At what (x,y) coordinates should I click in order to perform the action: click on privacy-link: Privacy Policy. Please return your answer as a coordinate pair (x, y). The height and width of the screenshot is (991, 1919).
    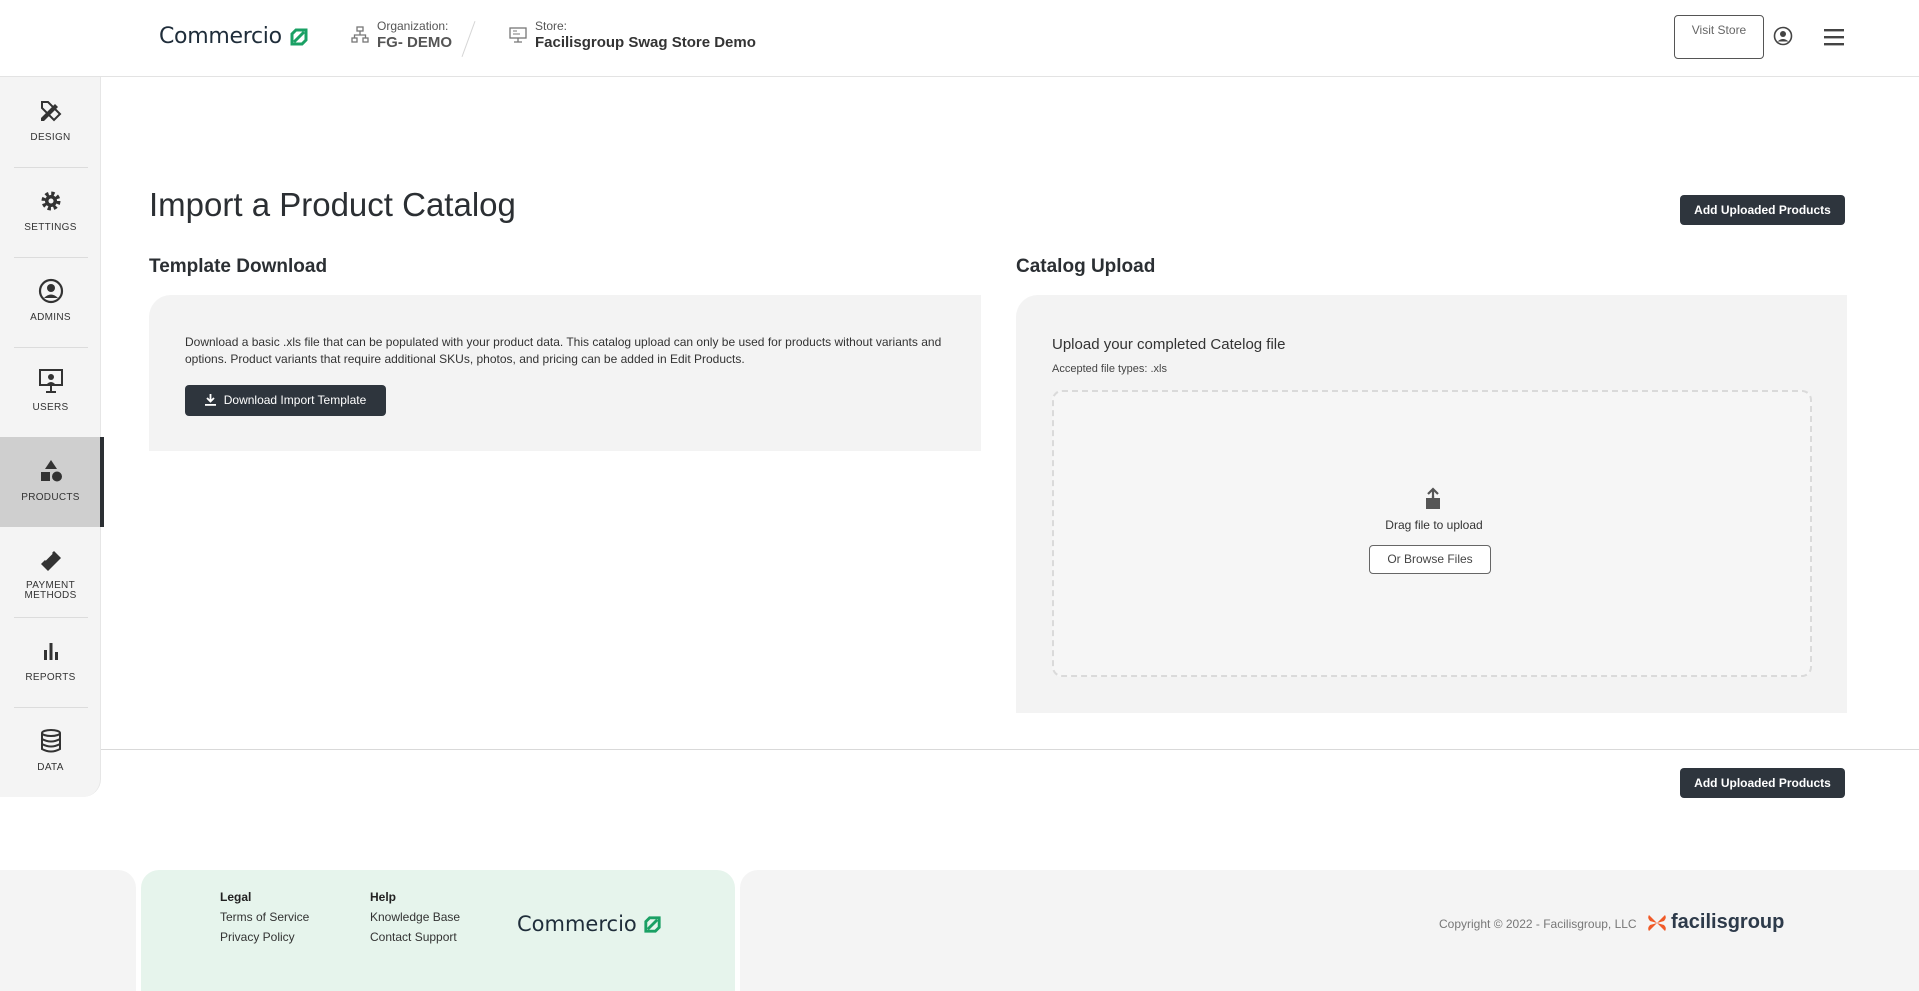
    Looking at the image, I should click on (257, 937).